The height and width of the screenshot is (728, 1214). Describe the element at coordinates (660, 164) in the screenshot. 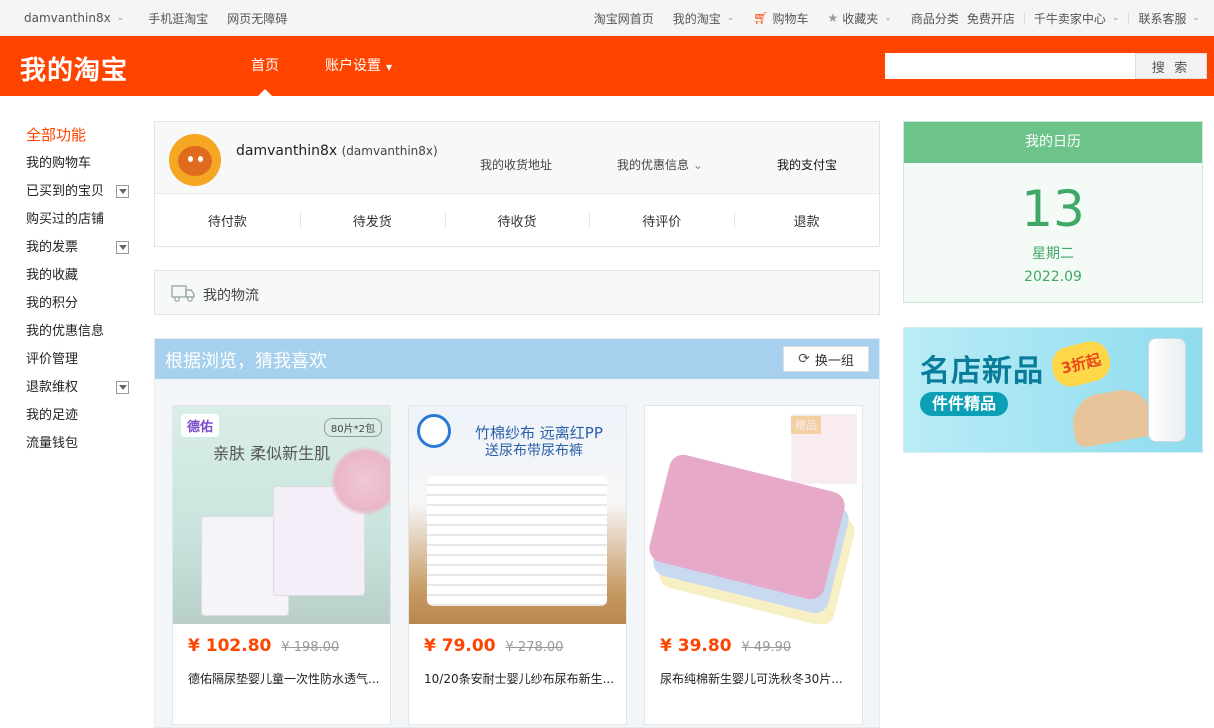

I see `coupons-menu: 我的优惠信息 ⌄` at that location.